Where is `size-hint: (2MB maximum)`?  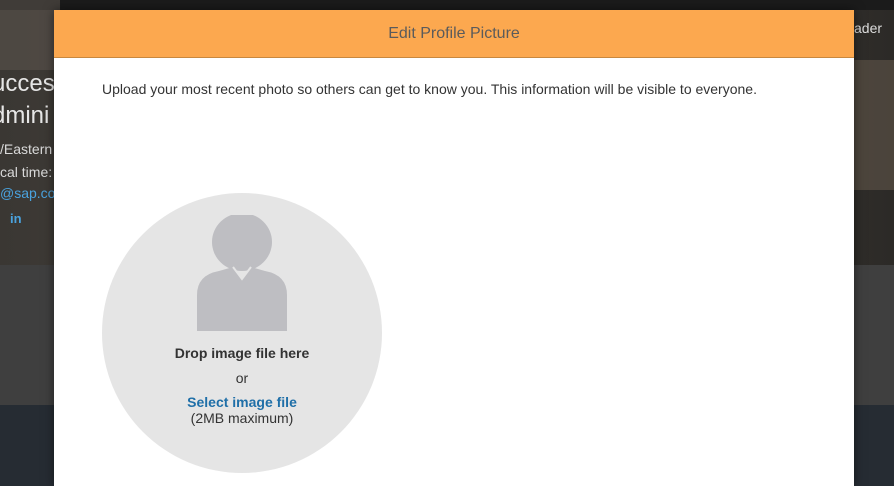 size-hint: (2MB maximum) is located at coordinates (242, 418).